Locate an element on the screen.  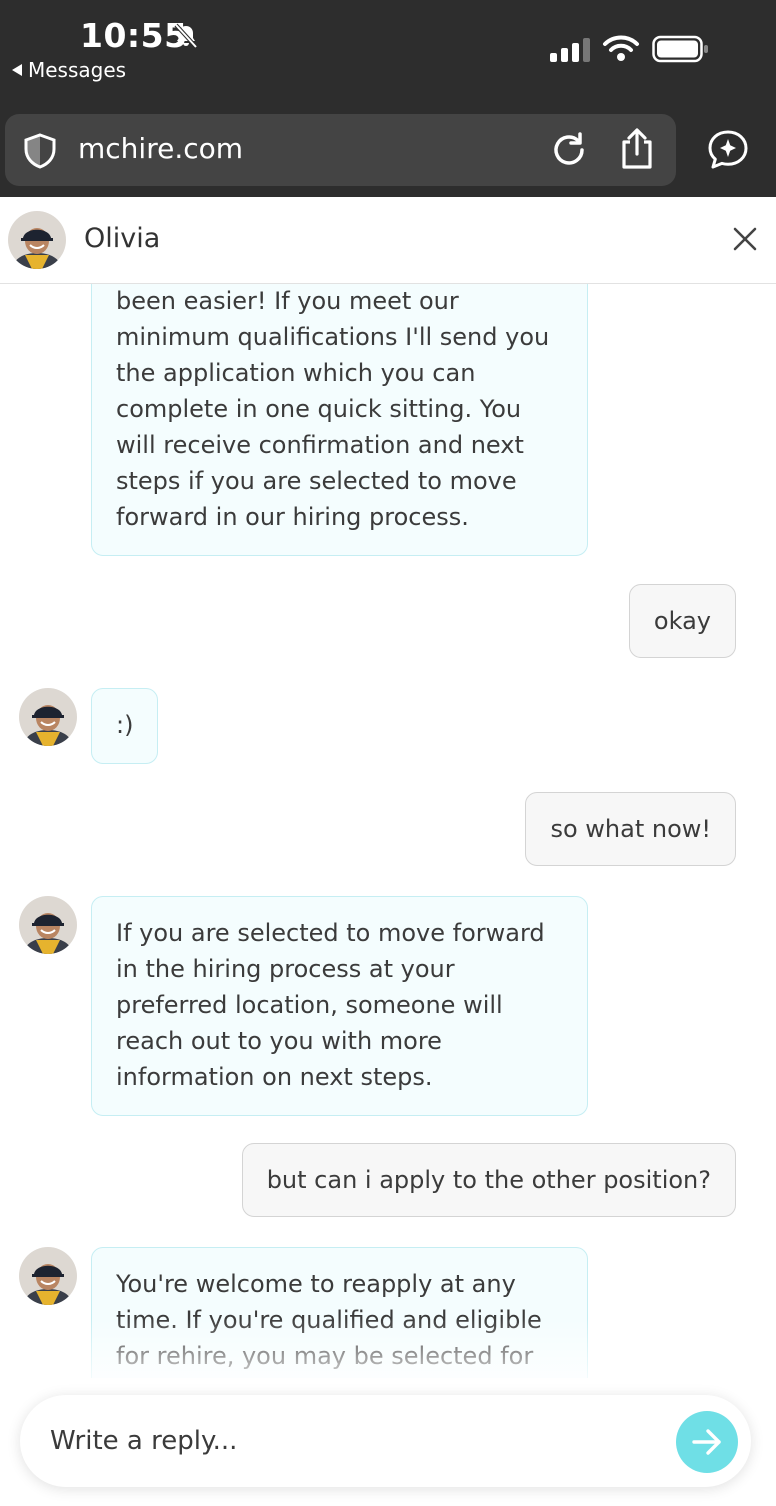
user-message: but can i apply to the other position? is located at coordinates (488, 1180).